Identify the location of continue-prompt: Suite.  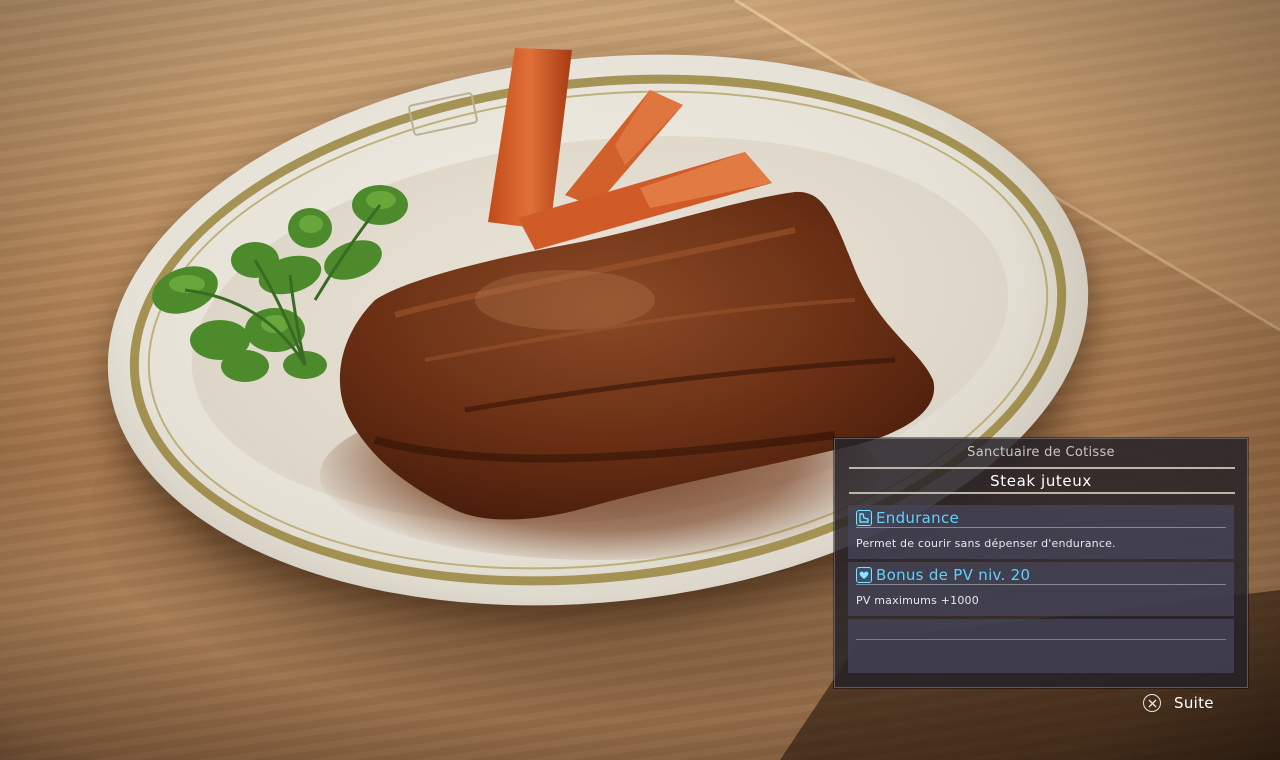
(1178, 703).